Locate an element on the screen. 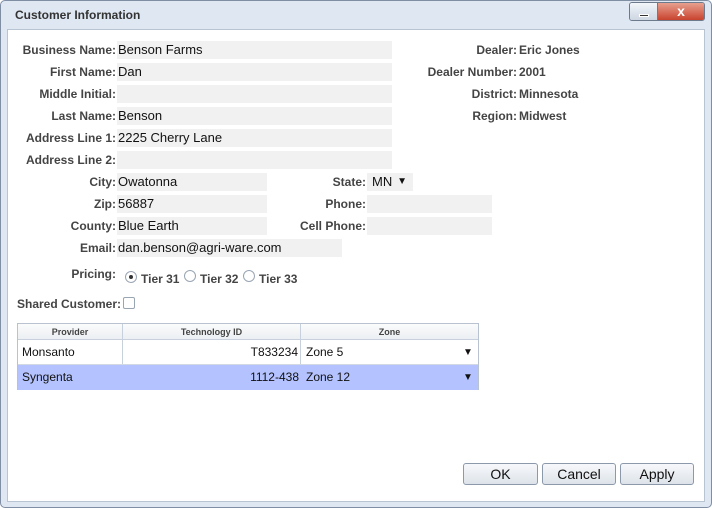 This screenshot has width=712, height=508. cancel-button: Cancel is located at coordinates (579, 474).